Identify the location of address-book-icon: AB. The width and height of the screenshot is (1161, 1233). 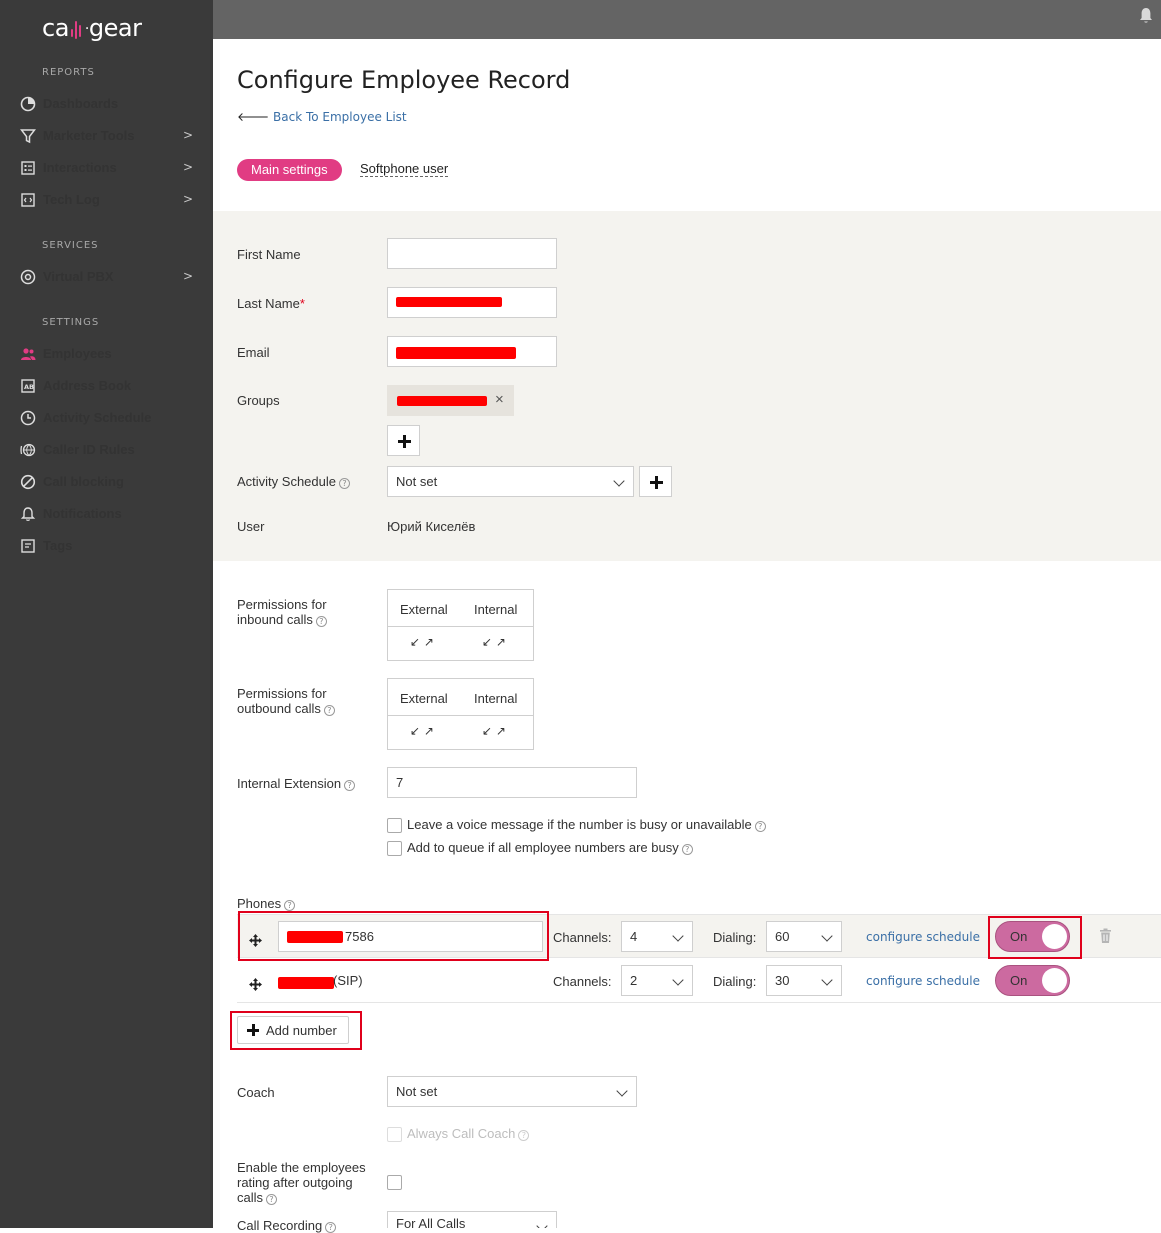
(28, 386).